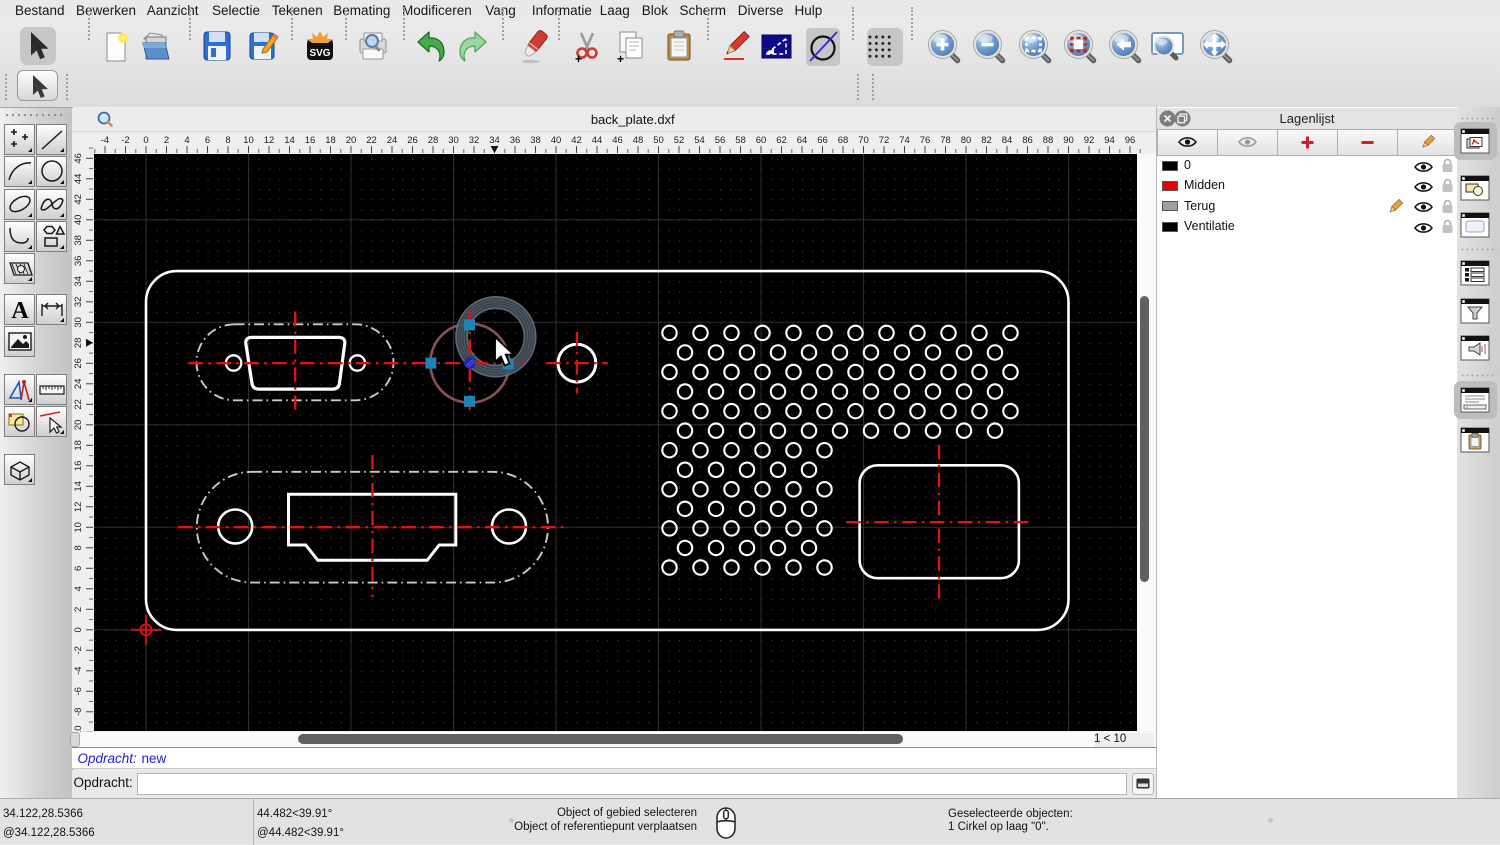 The height and width of the screenshot is (845, 1500). Describe the element at coordinates (319, 53) in the screenshot. I see `svg-text: SVG` at that location.